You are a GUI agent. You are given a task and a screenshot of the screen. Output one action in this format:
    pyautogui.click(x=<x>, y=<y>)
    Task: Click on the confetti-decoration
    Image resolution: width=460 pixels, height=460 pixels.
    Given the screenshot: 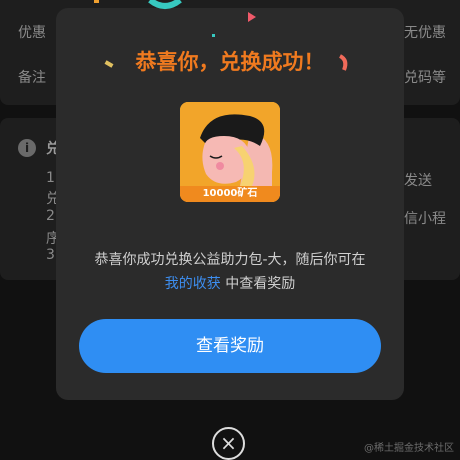 What is the action you would take?
    pyautogui.click(x=221, y=35)
    